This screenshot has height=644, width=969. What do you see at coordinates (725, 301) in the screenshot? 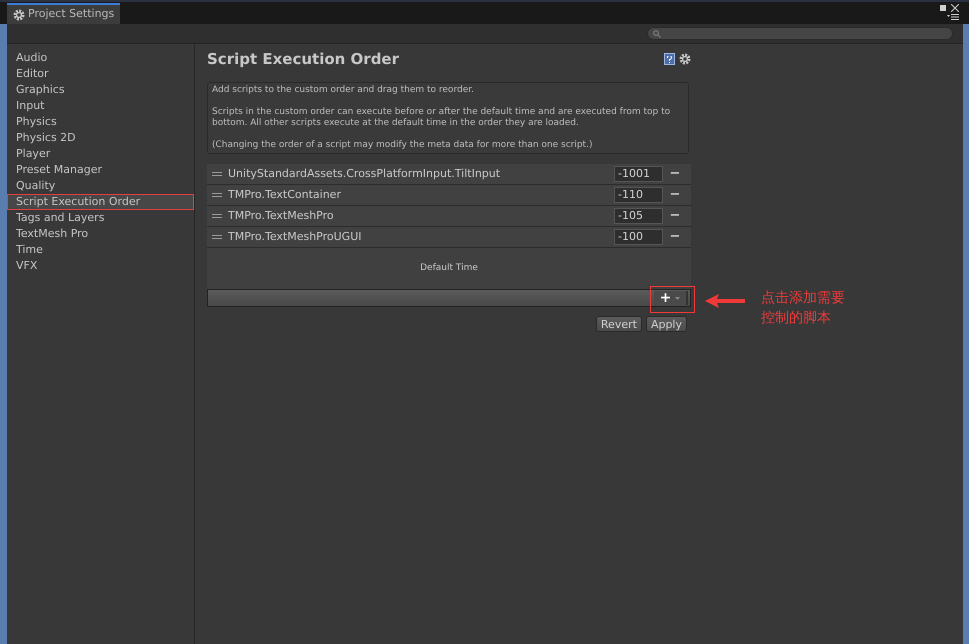
I see `arrow-icon` at bounding box center [725, 301].